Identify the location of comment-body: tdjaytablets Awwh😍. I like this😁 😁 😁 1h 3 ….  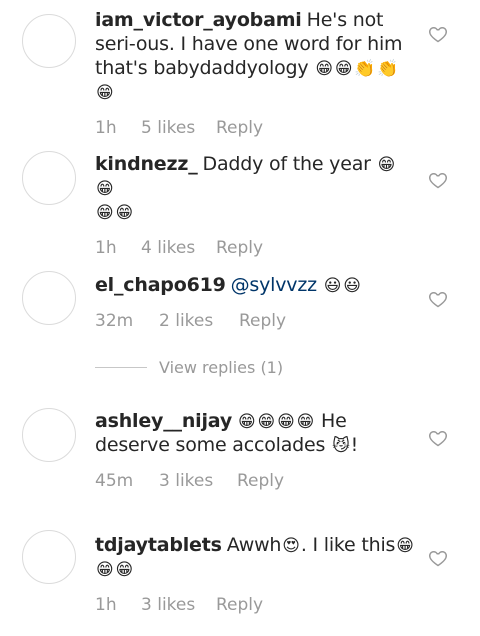
(255, 574).